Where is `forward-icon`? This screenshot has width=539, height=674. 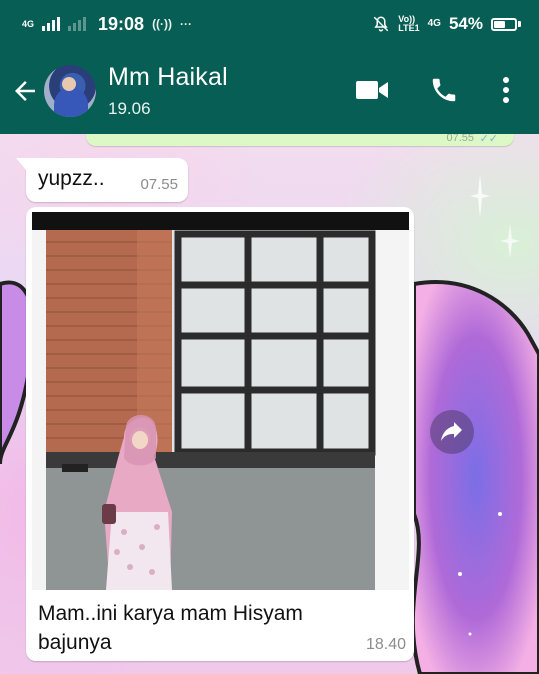 forward-icon is located at coordinates (451, 431).